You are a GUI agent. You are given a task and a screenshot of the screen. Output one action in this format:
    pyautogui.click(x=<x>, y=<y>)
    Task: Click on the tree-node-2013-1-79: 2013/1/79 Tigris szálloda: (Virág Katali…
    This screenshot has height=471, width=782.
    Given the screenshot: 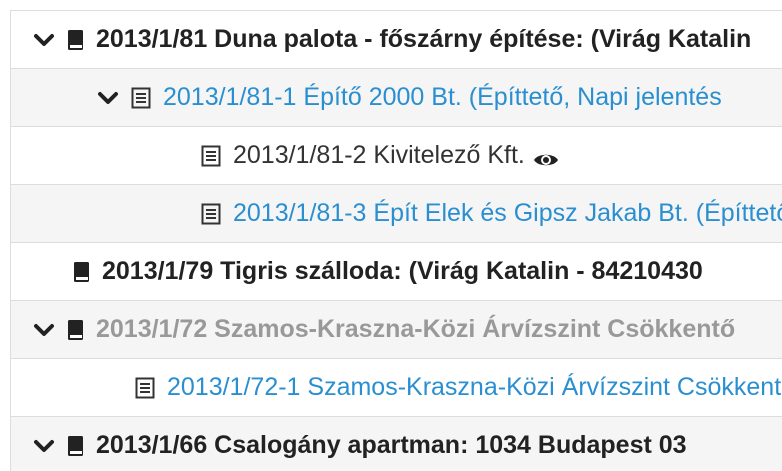 What is the action you would take?
    pyautogui.click(x=396, y=272)
    